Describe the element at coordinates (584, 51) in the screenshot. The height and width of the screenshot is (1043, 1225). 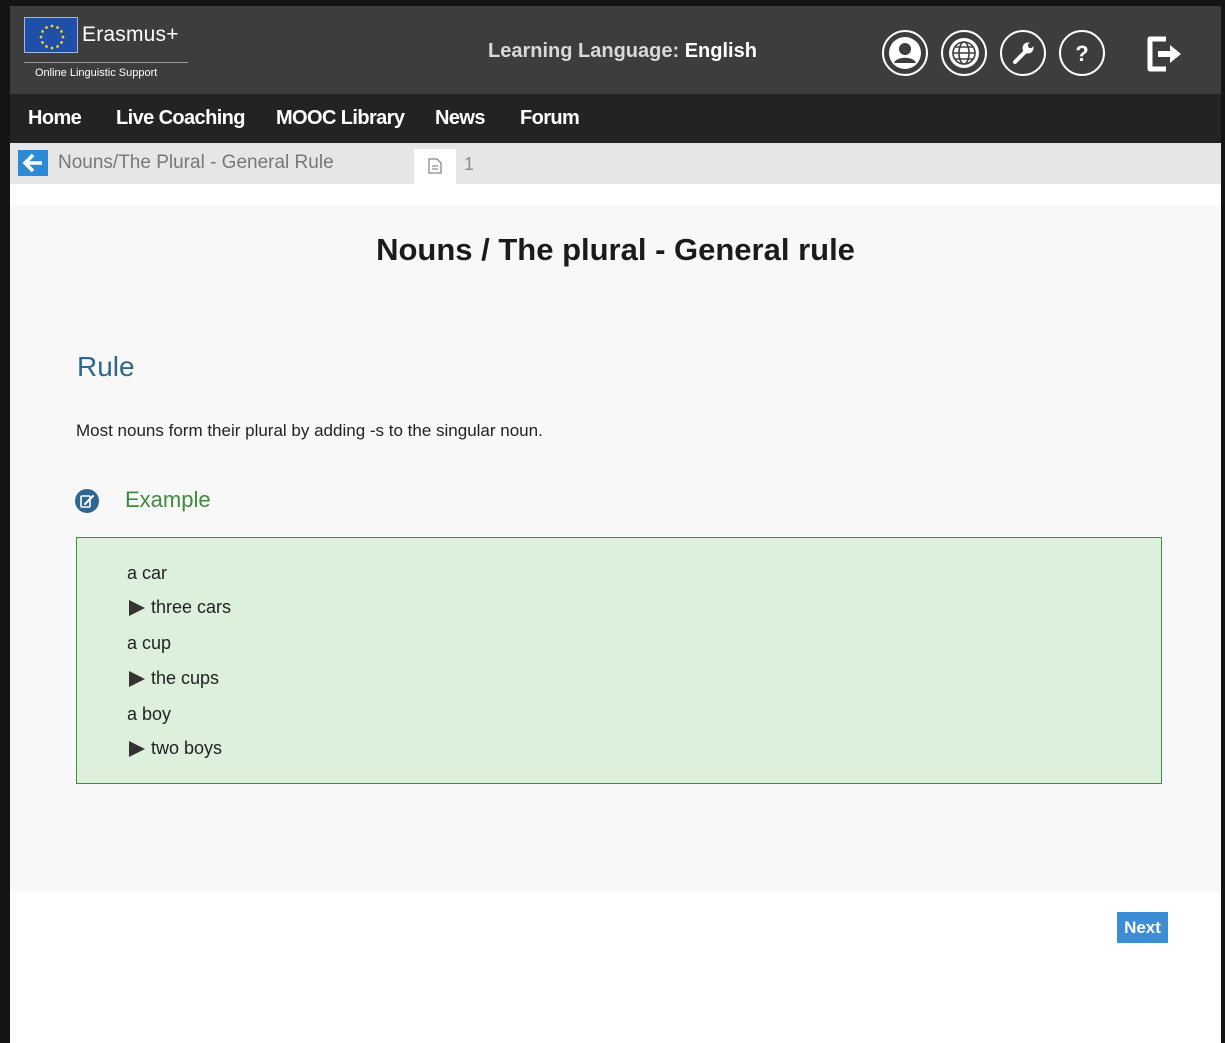
I see `learning-language-label: Learning Language:` at that location.